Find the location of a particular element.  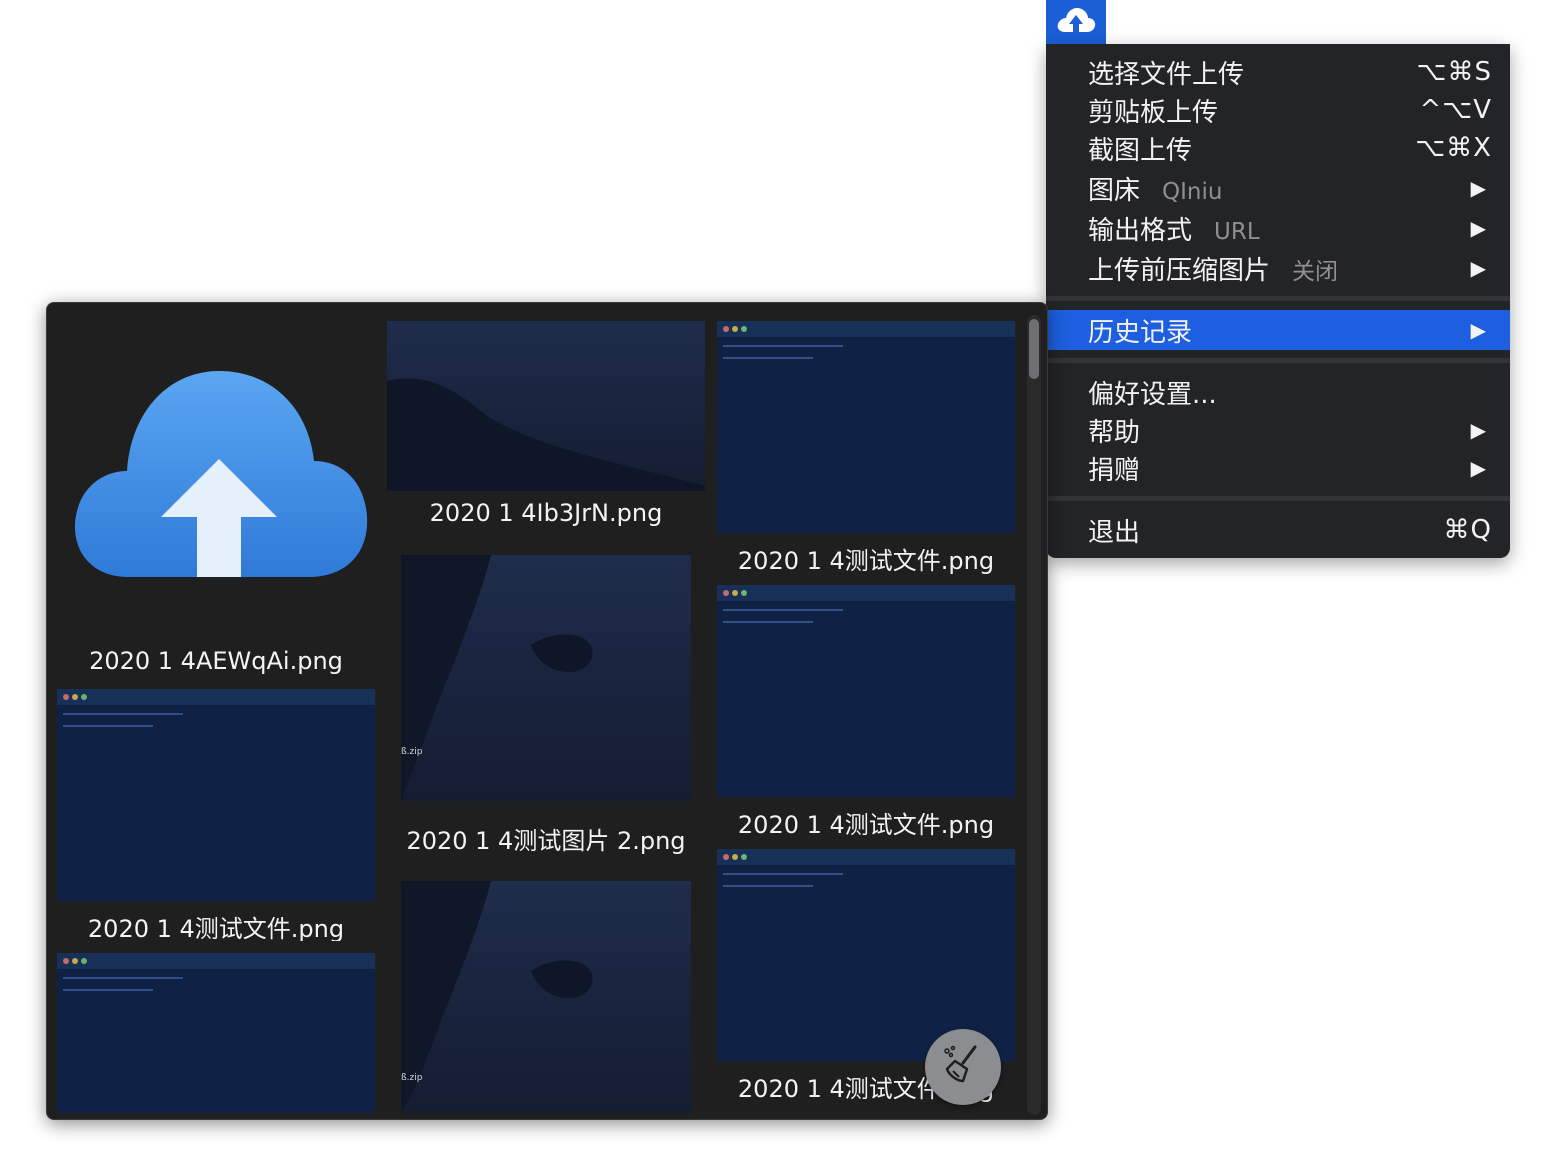

shortcut-label: ^⌥V is located at coordinates (1455, 110).